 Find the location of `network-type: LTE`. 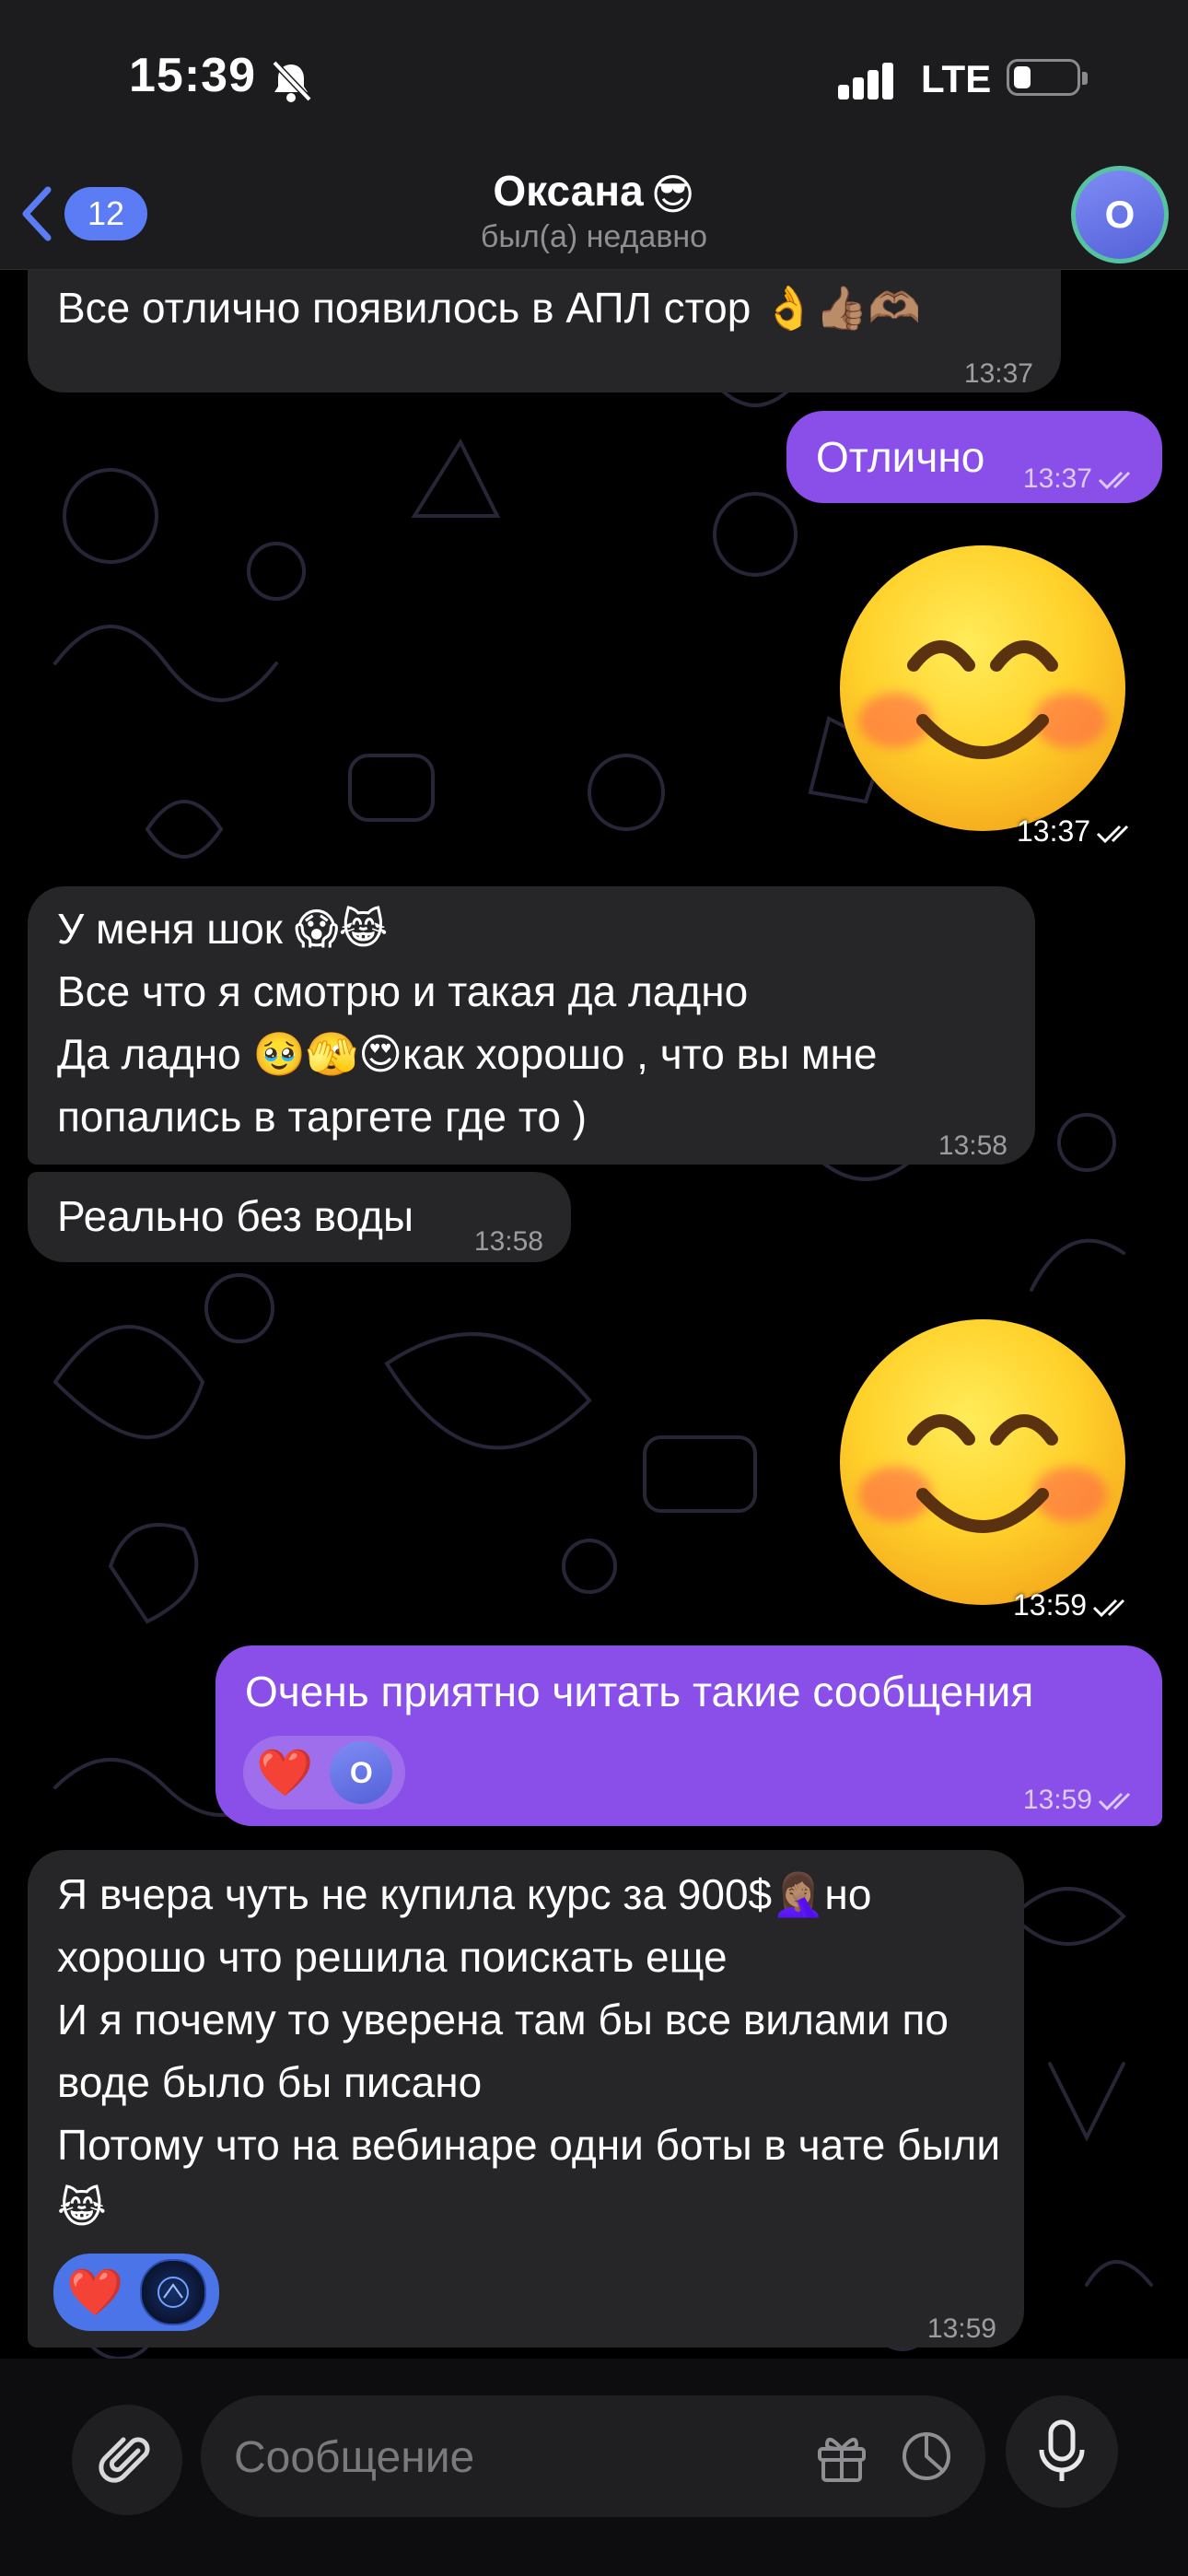

network-type: LTE is located at coordinates (956, 78).